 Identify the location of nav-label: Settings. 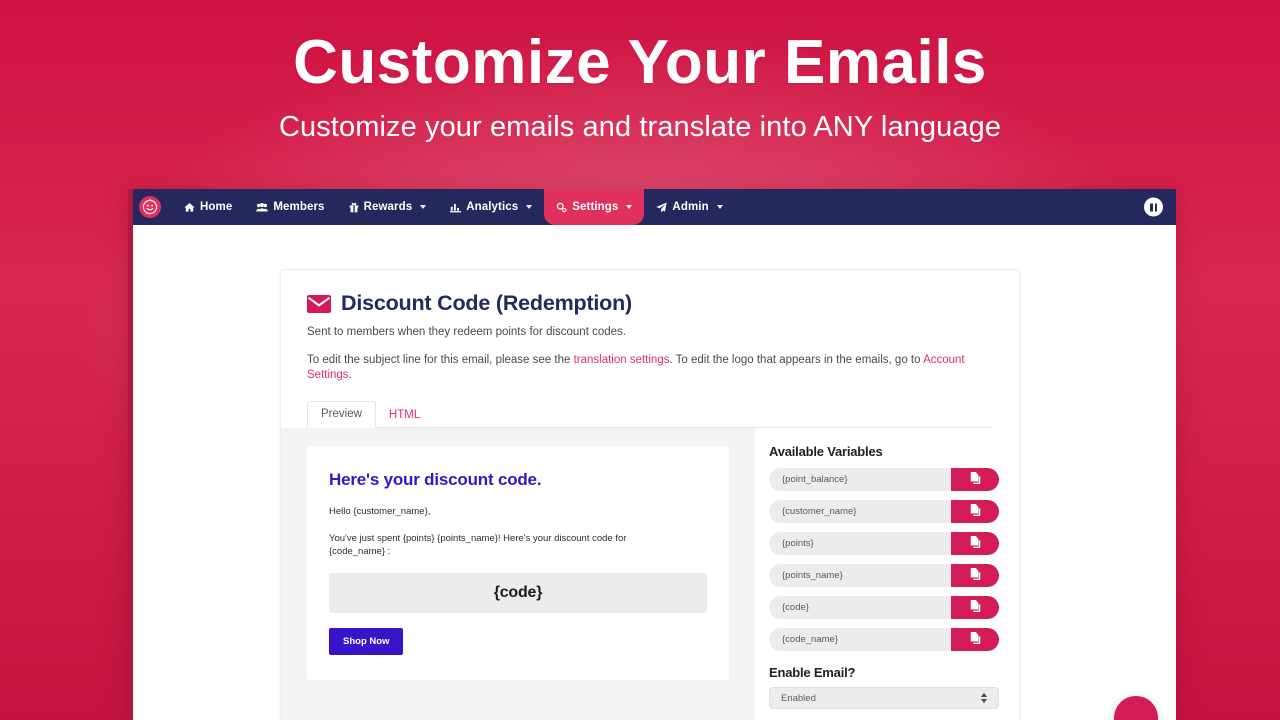
(595, 207).